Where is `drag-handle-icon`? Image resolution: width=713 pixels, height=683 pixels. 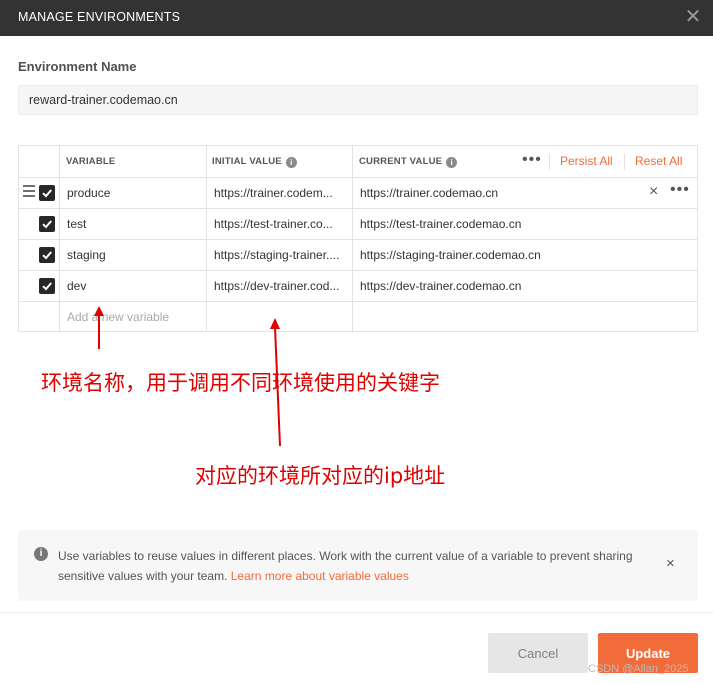 drag-handle-icon is located at coordinates (29, 192).